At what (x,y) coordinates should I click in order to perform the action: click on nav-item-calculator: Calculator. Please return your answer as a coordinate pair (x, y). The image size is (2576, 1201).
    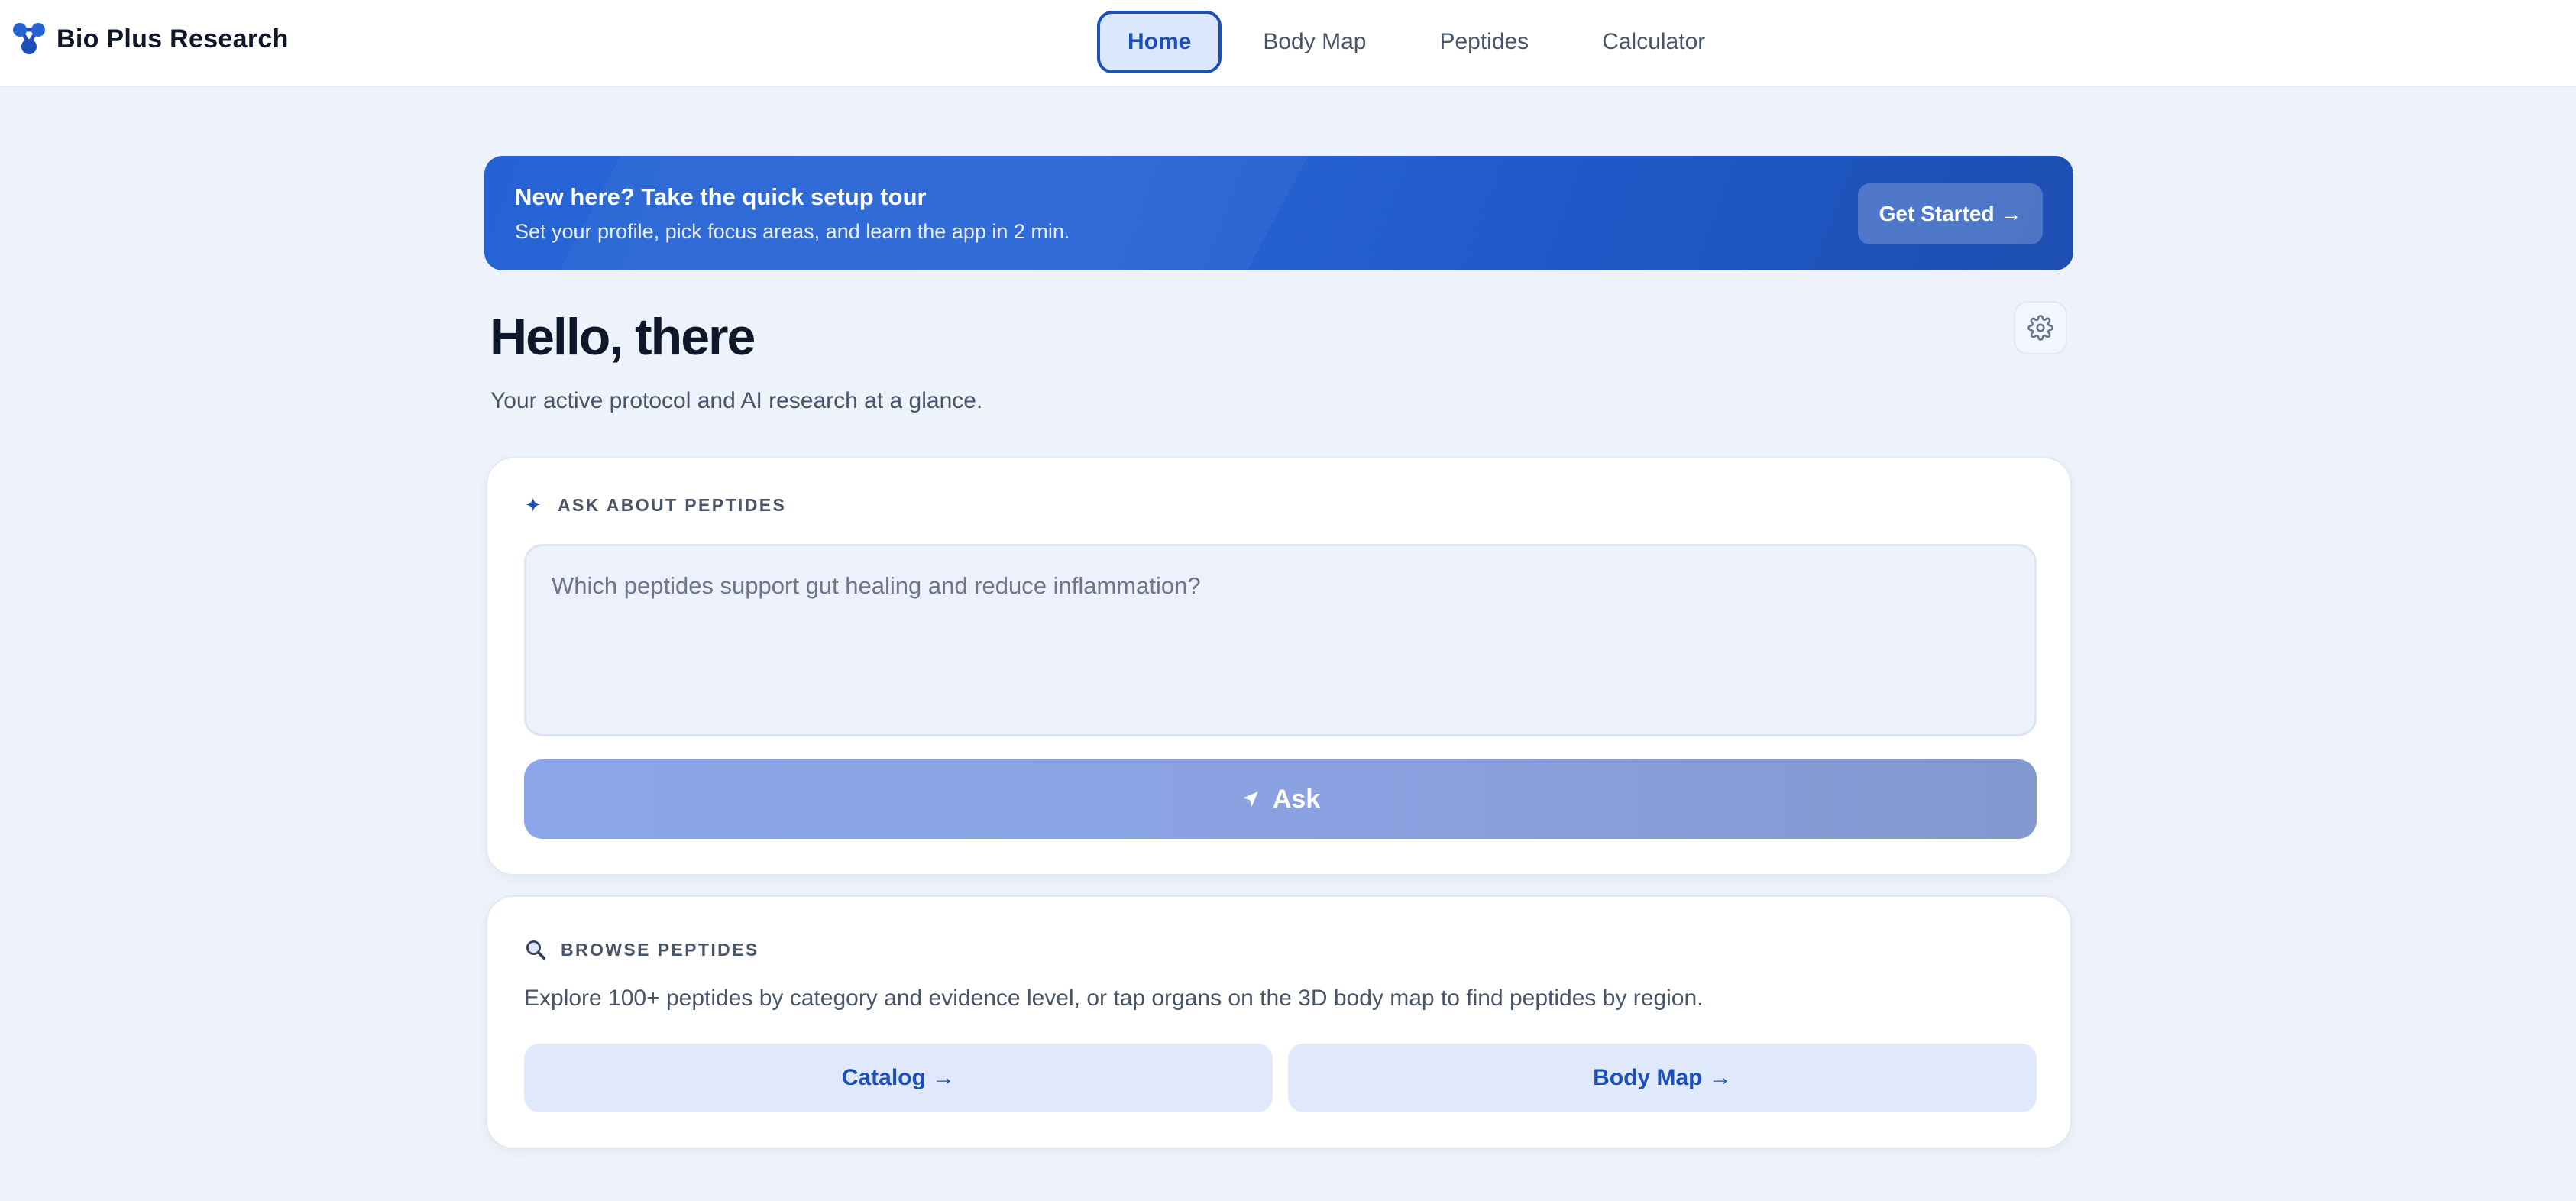
    Looking at the image, I should click on (1653, 42).